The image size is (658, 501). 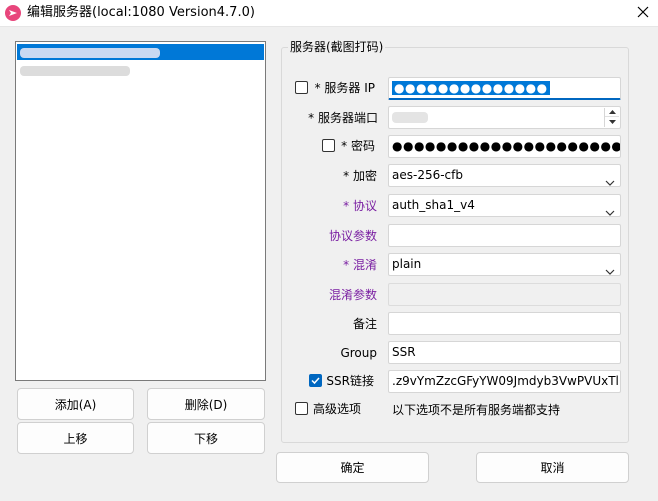 What do you see at coordinates (504, 175) in the screenshot?
I see `encryption-select: aes-256-cfb` at bounding box center [504, 175].